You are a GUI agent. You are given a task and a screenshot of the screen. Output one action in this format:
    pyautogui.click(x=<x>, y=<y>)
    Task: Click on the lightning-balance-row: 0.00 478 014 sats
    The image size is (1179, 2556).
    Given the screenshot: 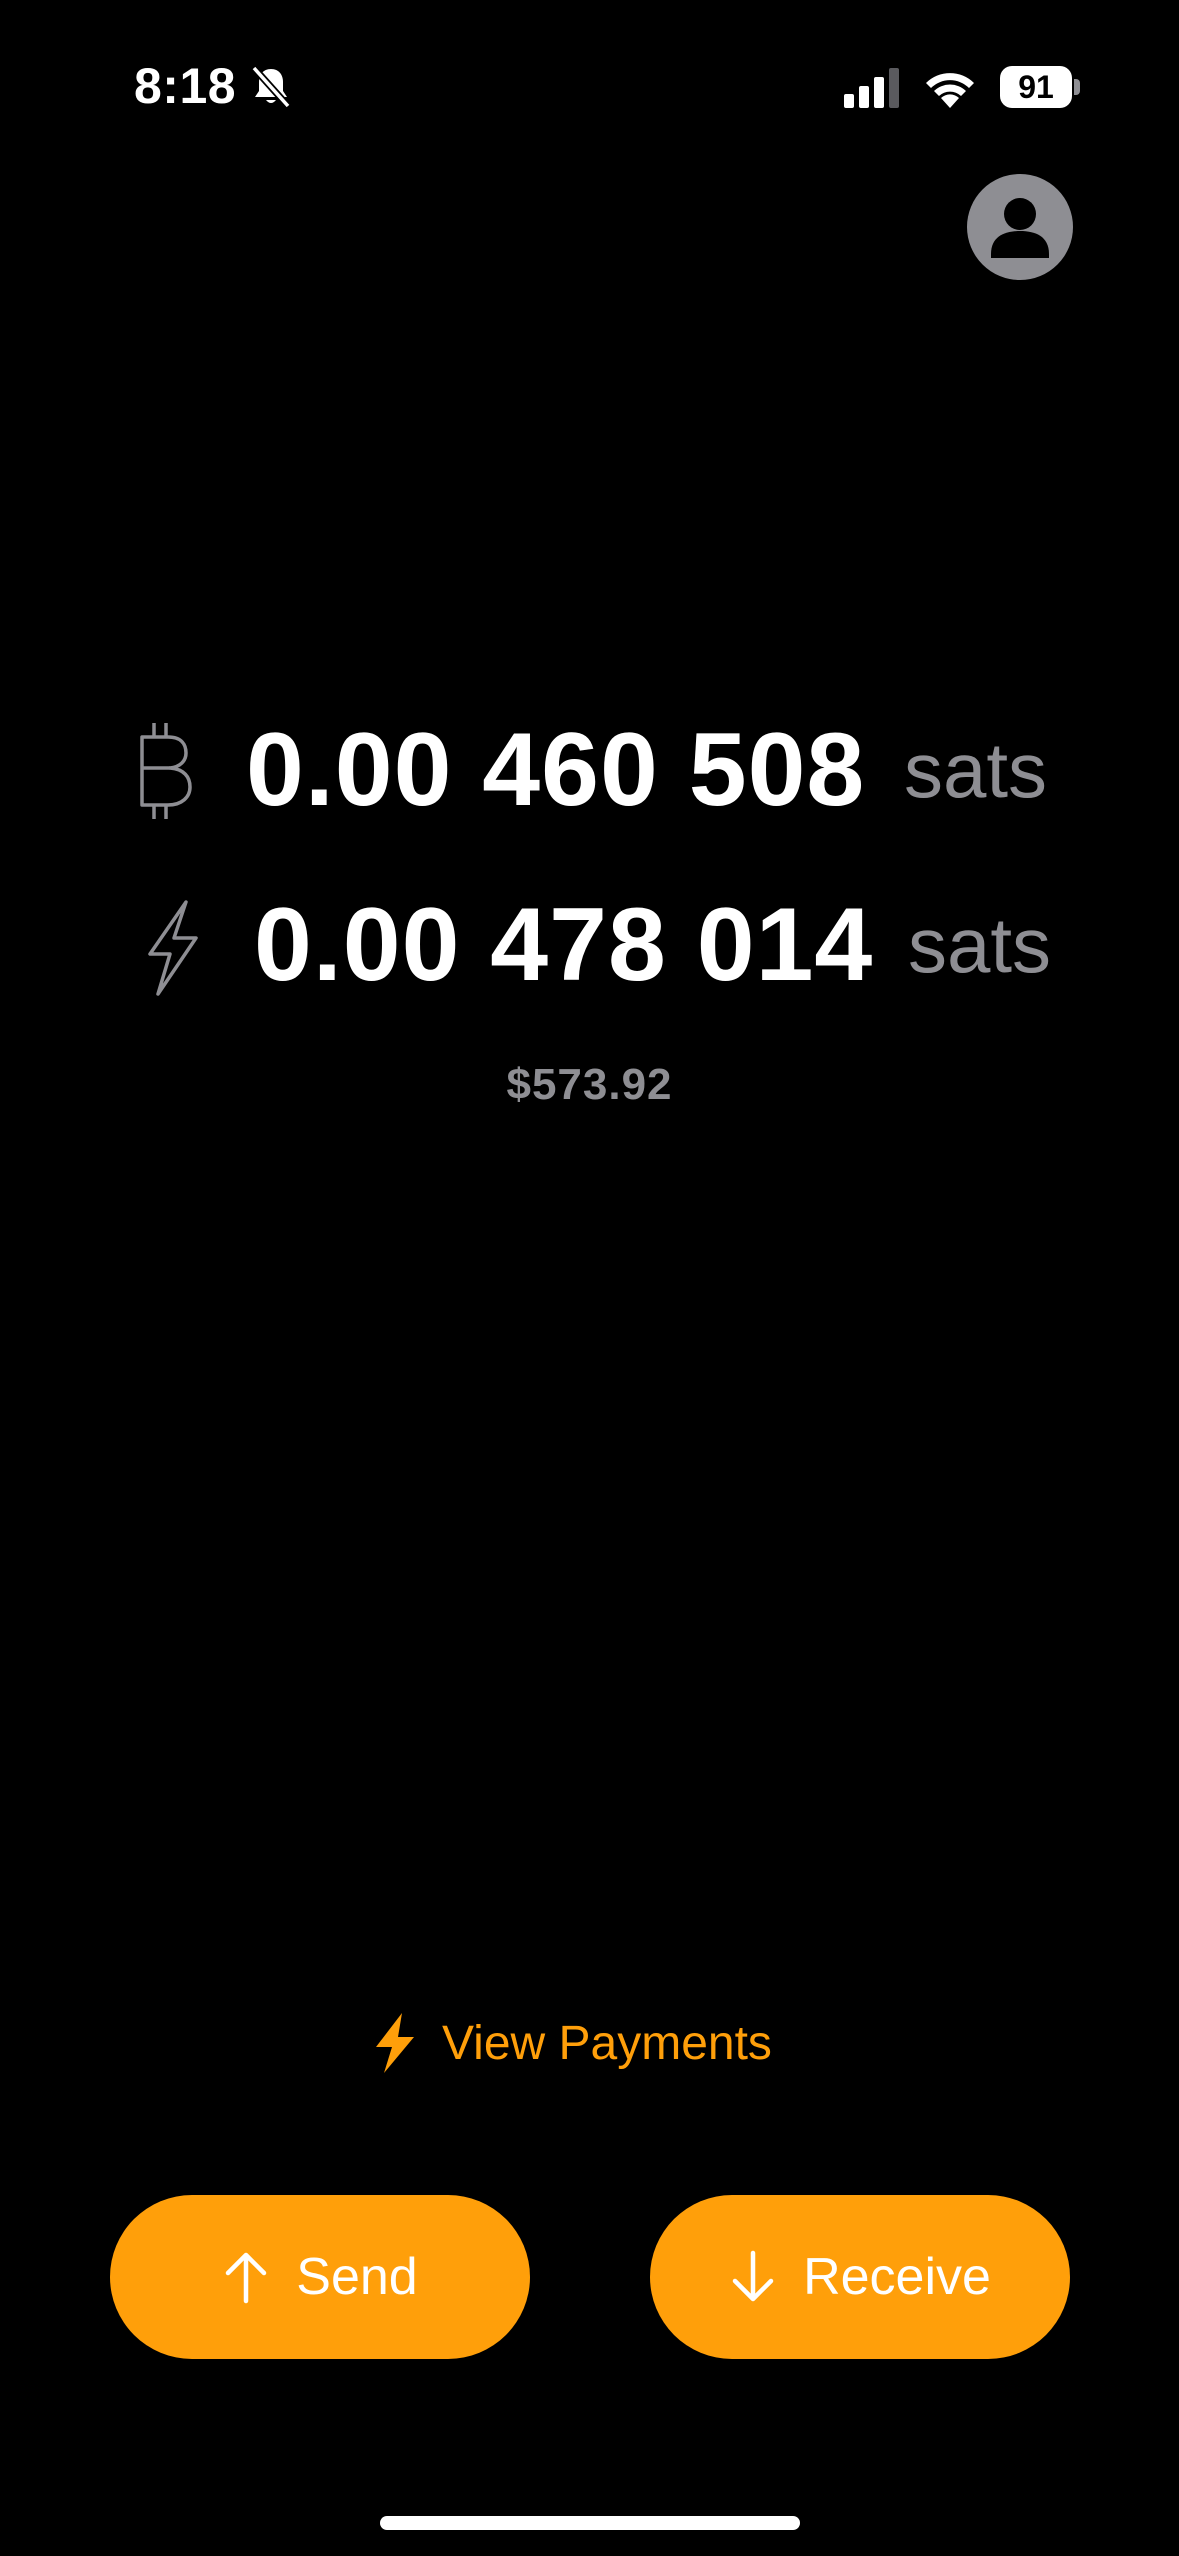 What is the action you would take?
    pyautogui.click(x=589, y=945)
    